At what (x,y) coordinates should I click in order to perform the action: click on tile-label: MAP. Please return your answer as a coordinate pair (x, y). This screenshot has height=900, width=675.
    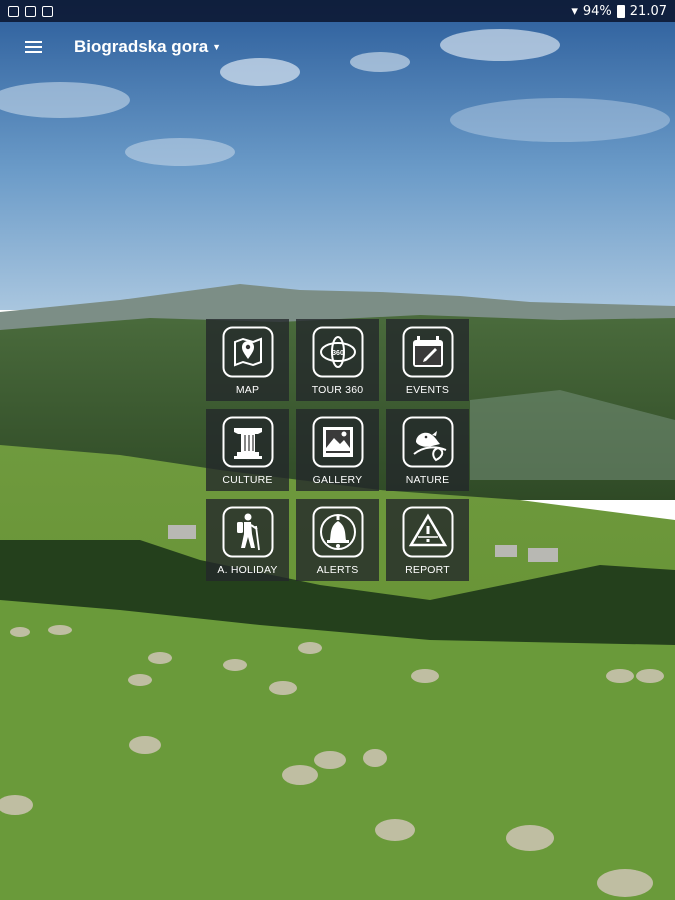
    Looking at the image, I should click on (247, 390).